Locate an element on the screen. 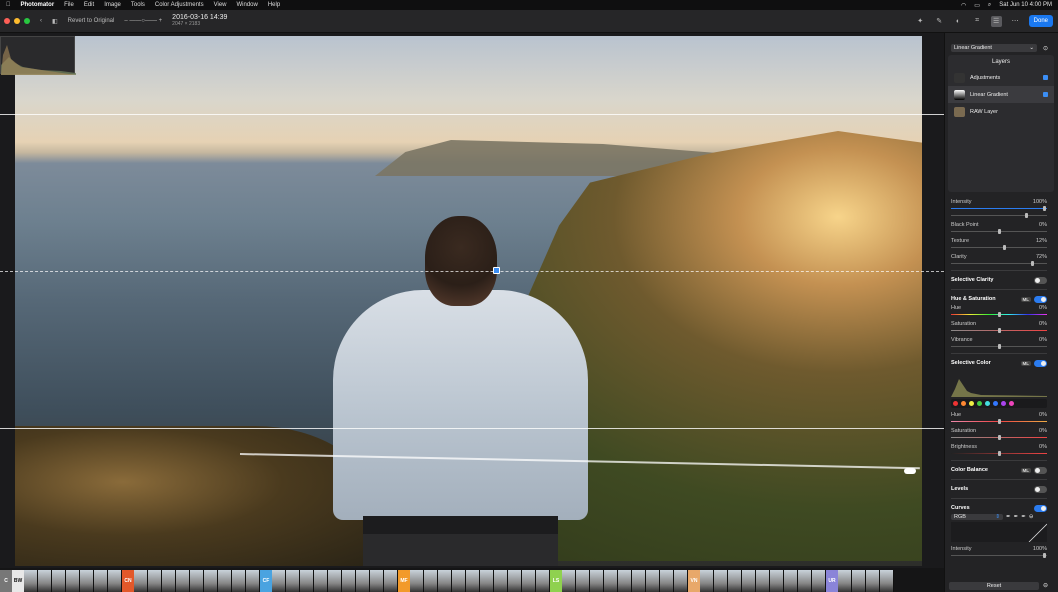 The image size is (1058, 592). swatch-orange is located at coordinates (963, 403).